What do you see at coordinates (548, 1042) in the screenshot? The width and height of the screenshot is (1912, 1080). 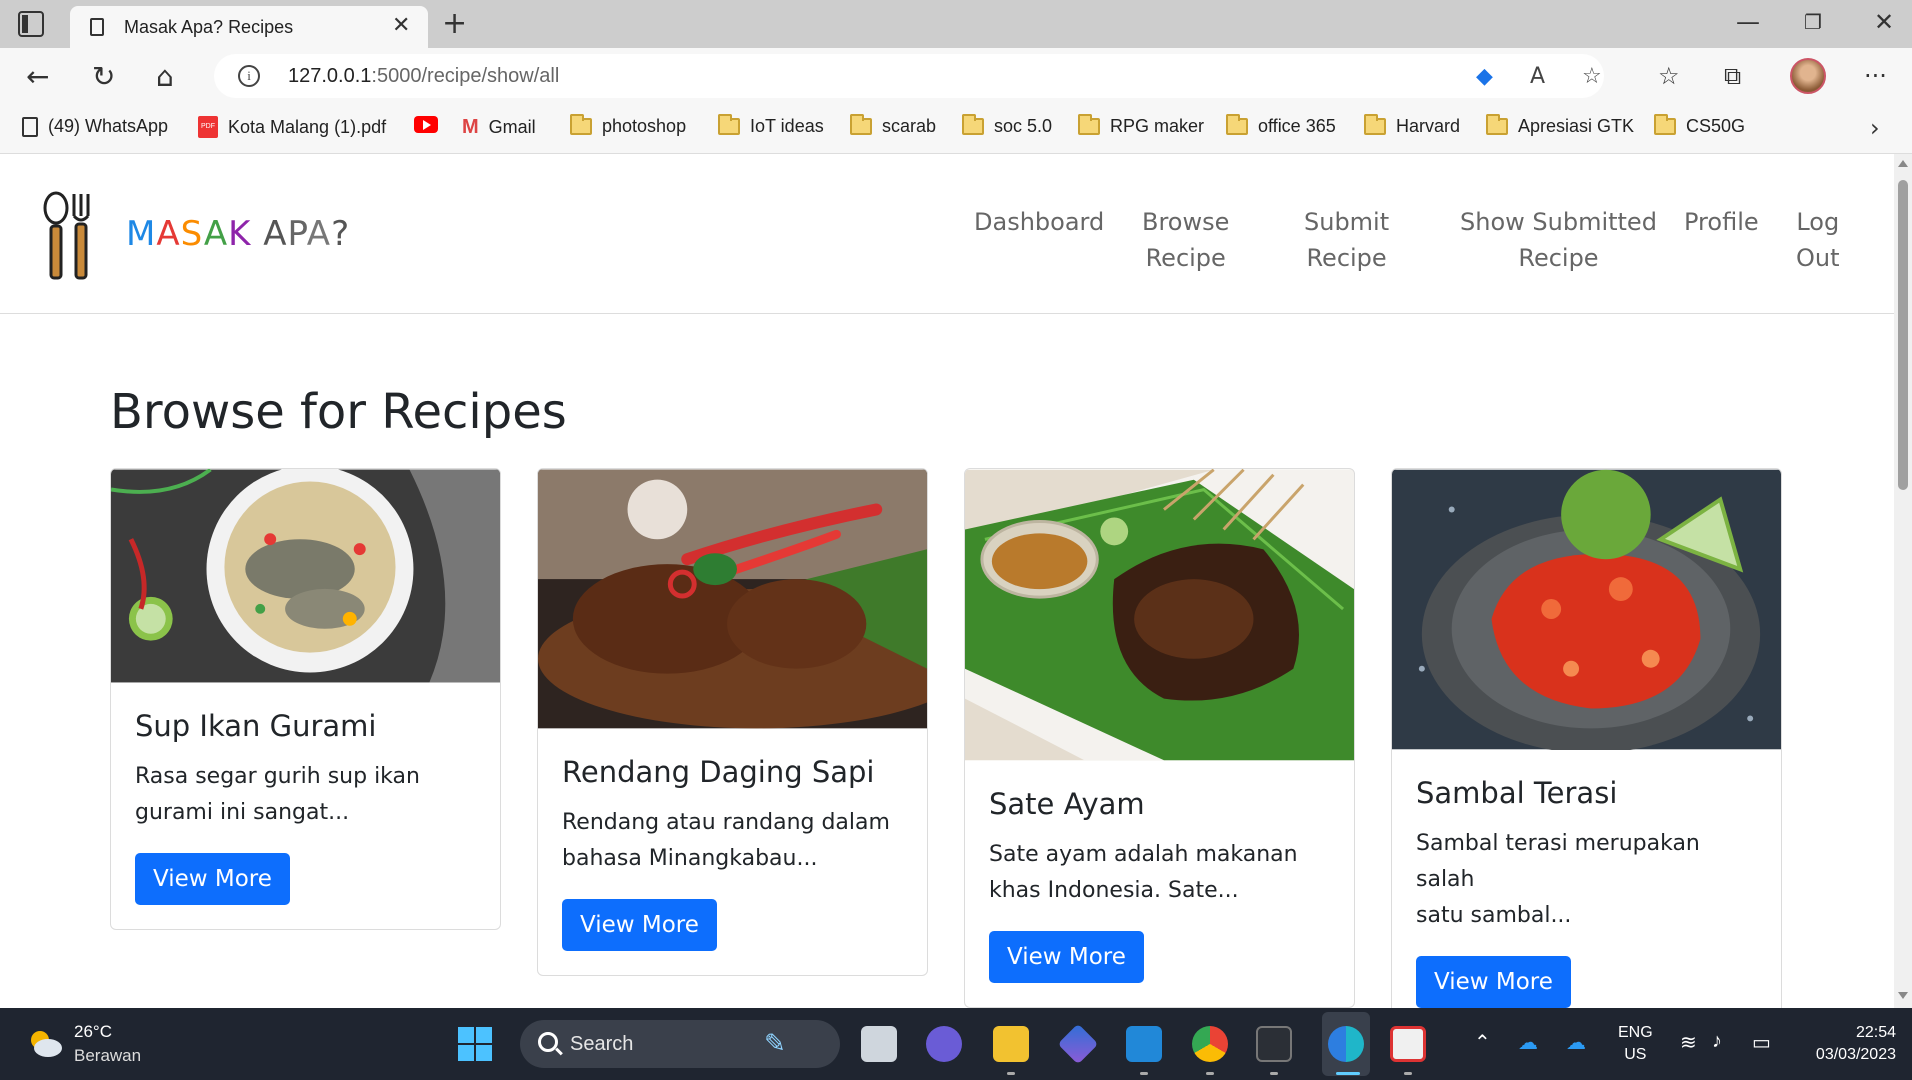 I see `search-icon` at bounding box center [548, 1042].